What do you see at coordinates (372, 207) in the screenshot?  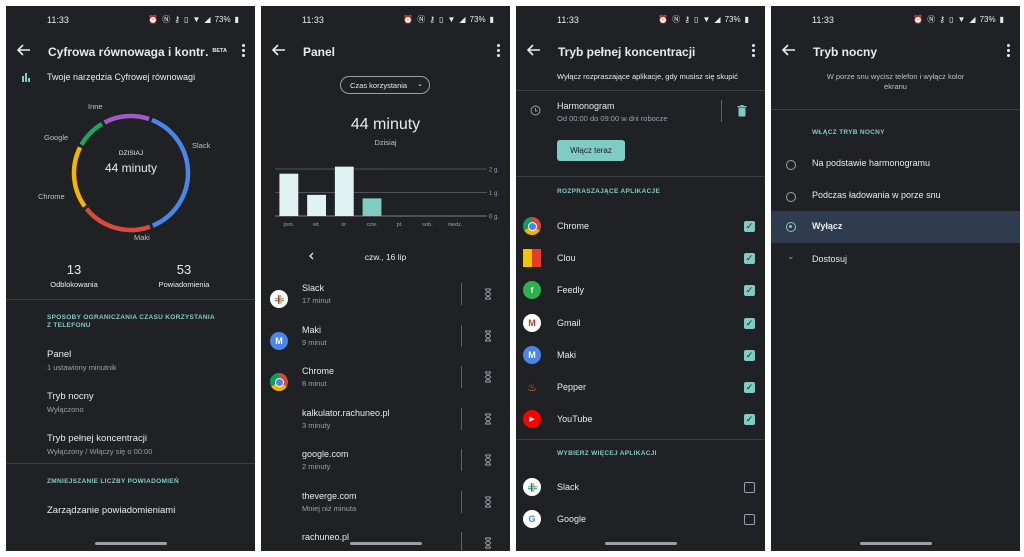 I see `bar-czw` at bounding box center [372, 207].